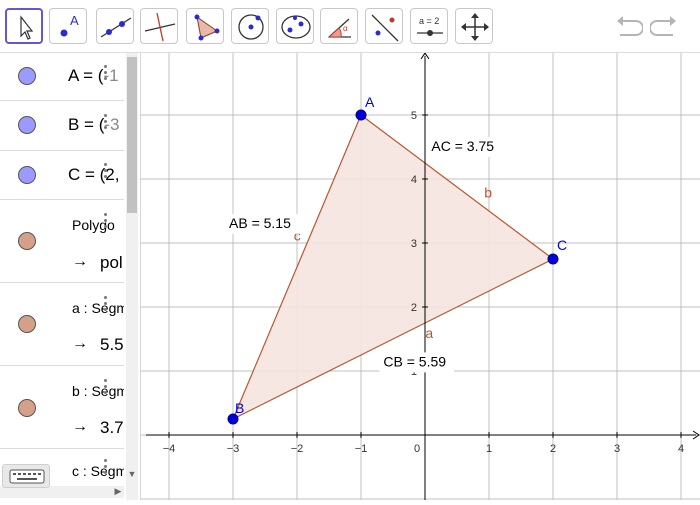 The height and width of the screenshot is (505, 700). I want to click on line-tool-button, so click(115, 26).